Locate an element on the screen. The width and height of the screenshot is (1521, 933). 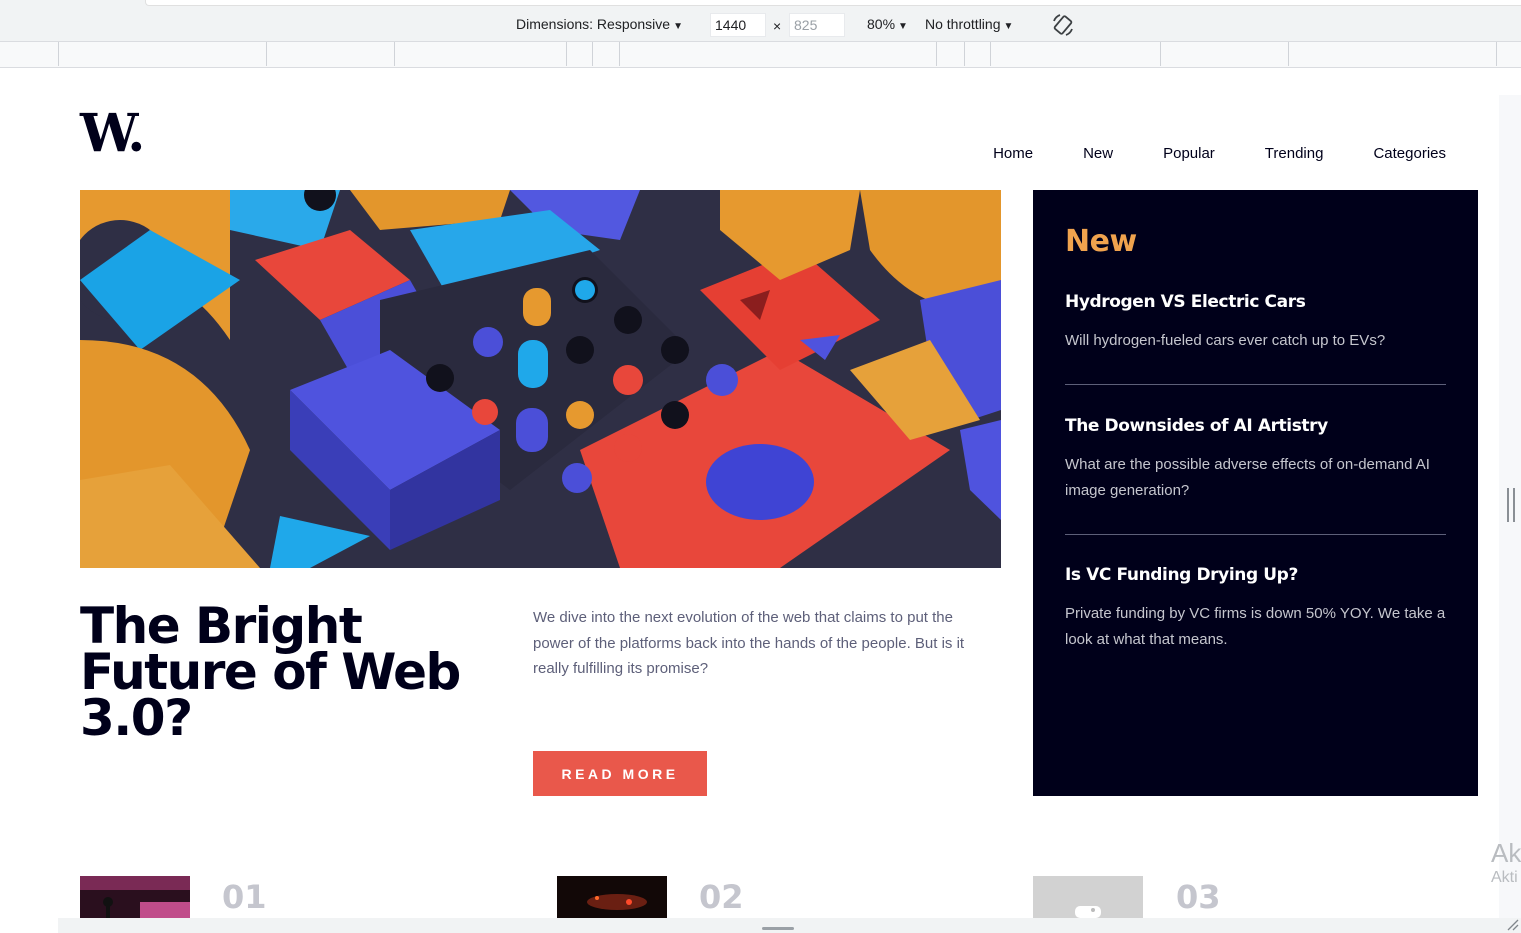
hero-title: The Bright Future of Web 3.0? is located at coordinates (270, 672).